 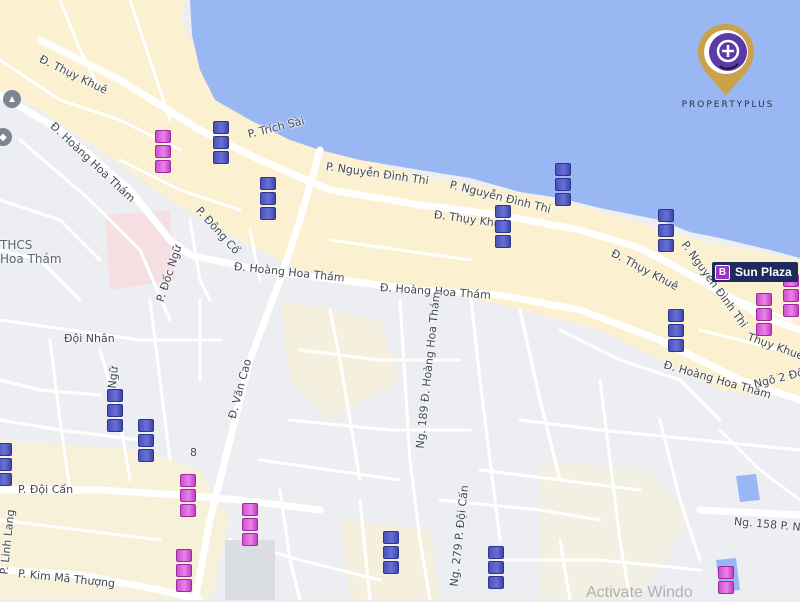 I want to click on street-label-doi-nhan: Đội Nhân, so click(x=89, y=338).